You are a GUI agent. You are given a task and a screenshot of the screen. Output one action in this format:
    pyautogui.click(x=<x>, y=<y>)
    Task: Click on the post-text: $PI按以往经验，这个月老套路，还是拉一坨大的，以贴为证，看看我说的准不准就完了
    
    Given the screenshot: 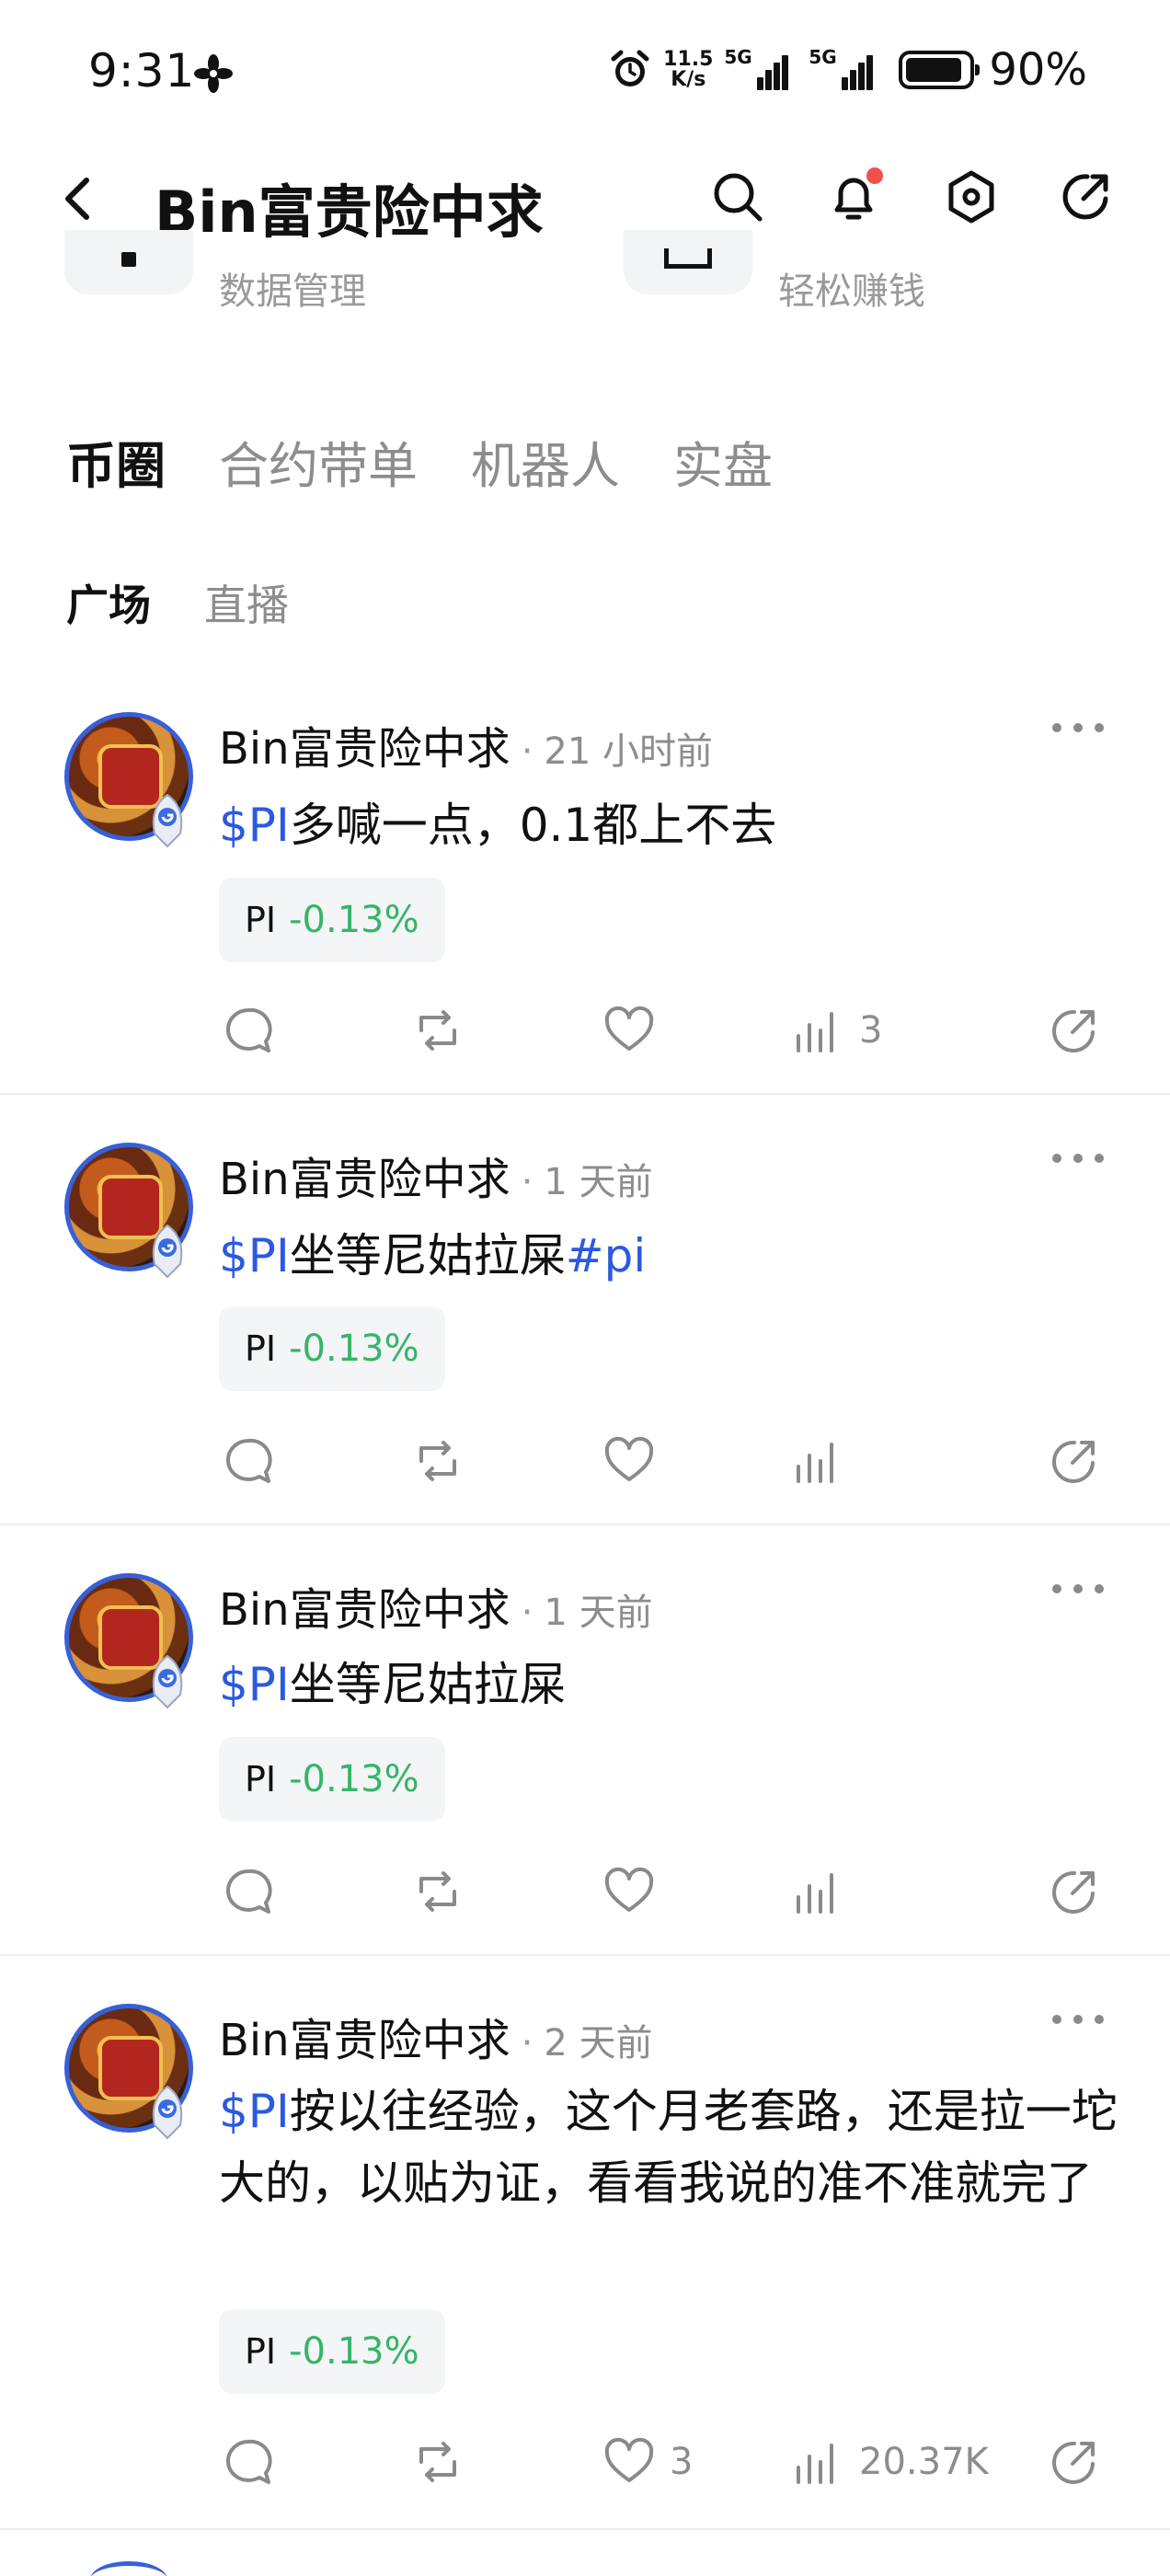 What is the action you would take?
    pyautogui.click(x=669, y=2147)
    